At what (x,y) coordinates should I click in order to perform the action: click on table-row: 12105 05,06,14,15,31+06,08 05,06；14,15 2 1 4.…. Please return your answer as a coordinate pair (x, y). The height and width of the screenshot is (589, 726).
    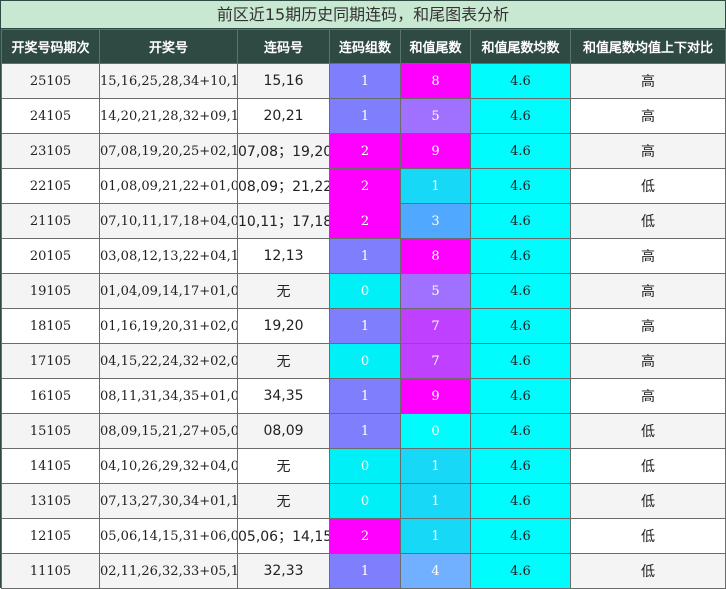
    Looking at the image, I should click on (363, 536).